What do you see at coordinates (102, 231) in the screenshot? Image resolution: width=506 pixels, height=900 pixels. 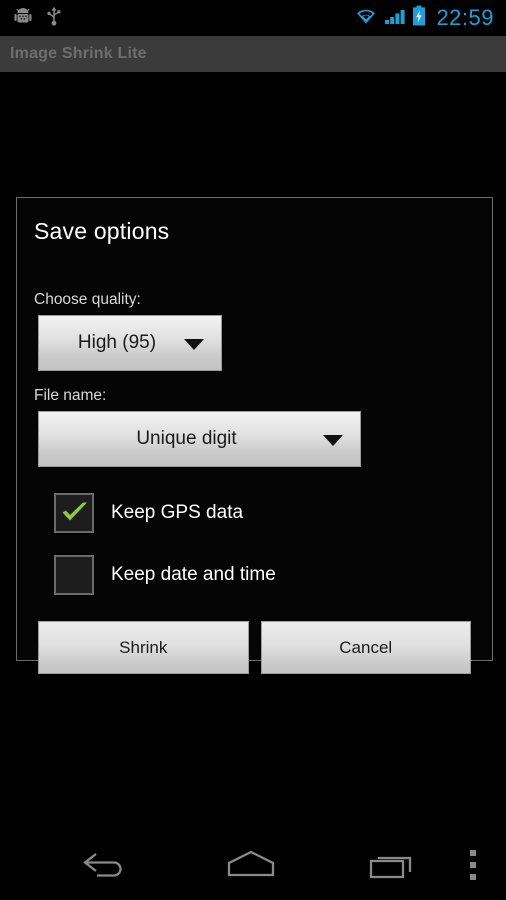 I see `dialog-title: Save options` at bounding box center [102, 231].